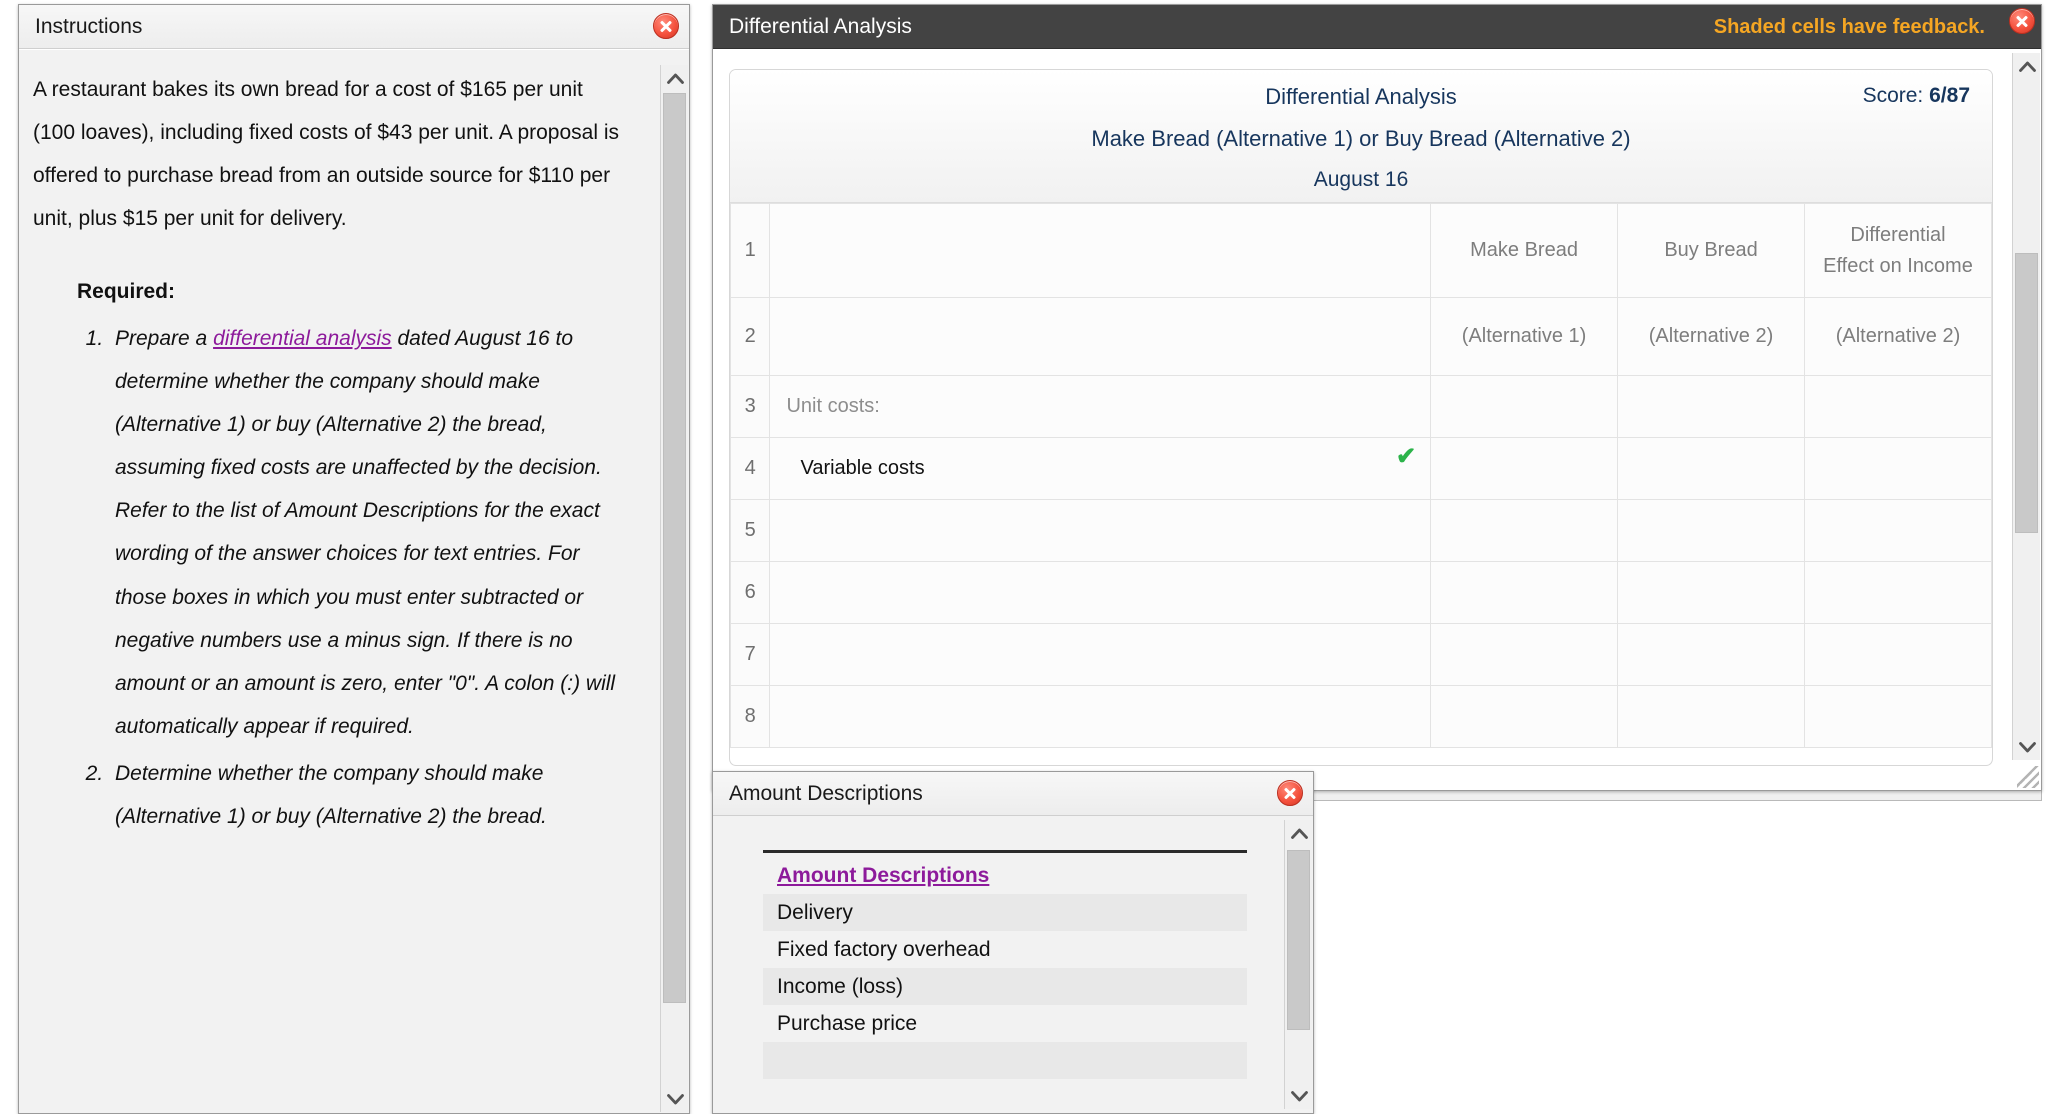 The width and height of the screenshot is (2046, 1114). I want to click on differential-analysis-link: differential analysis, so click(302, 338).